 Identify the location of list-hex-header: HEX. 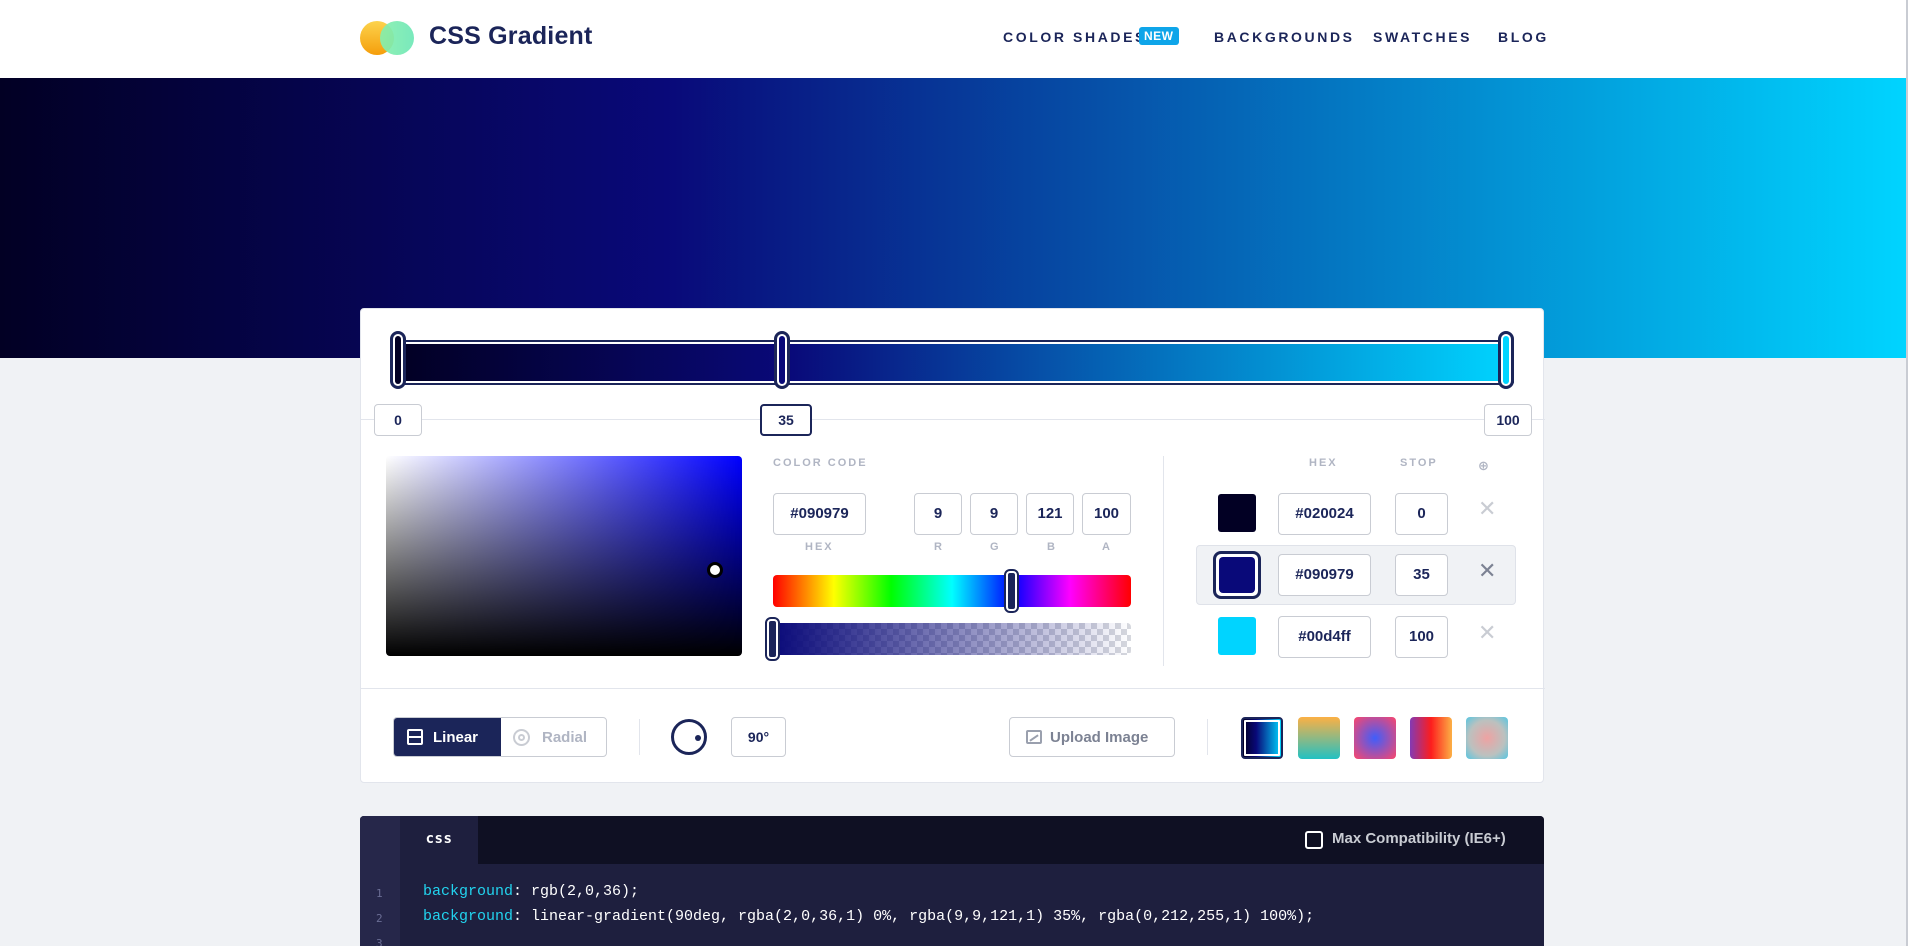
(1323, 463).